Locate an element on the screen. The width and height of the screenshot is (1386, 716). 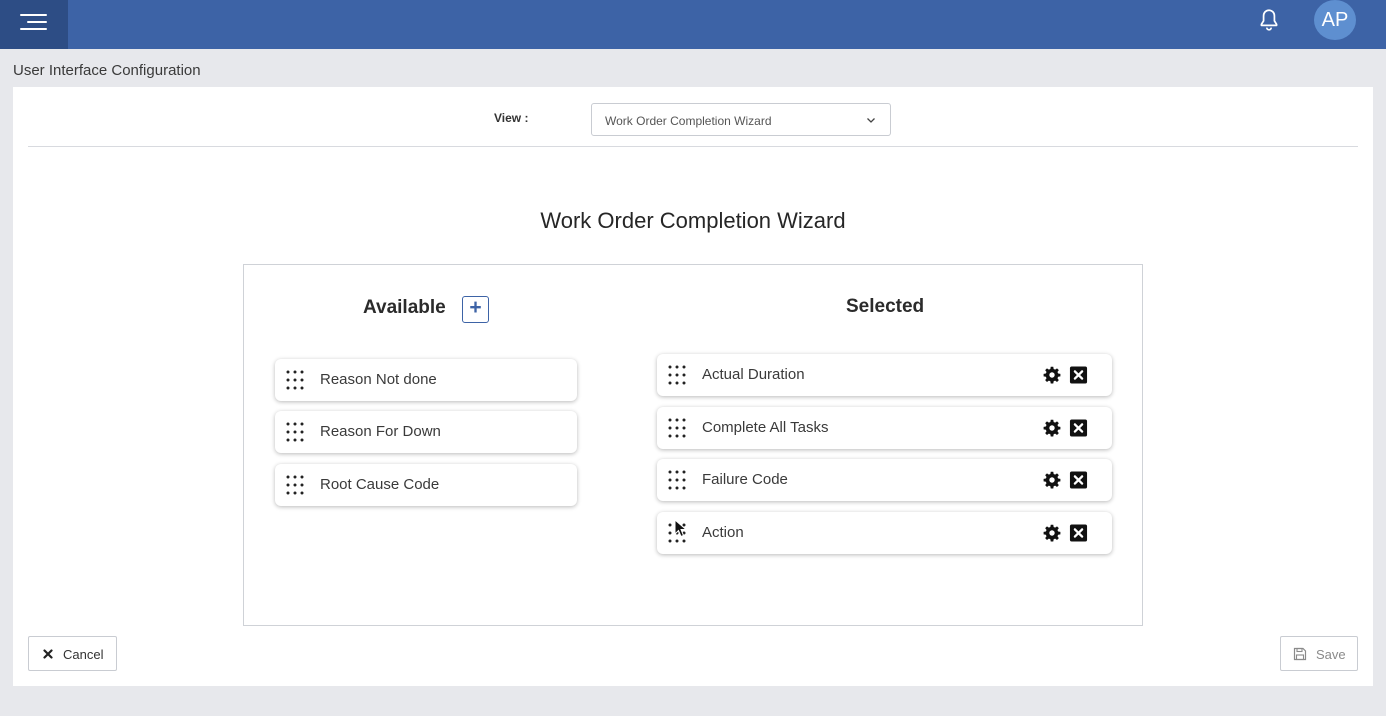
available-item: Root Cause Code is located at coordinates (426, 485).